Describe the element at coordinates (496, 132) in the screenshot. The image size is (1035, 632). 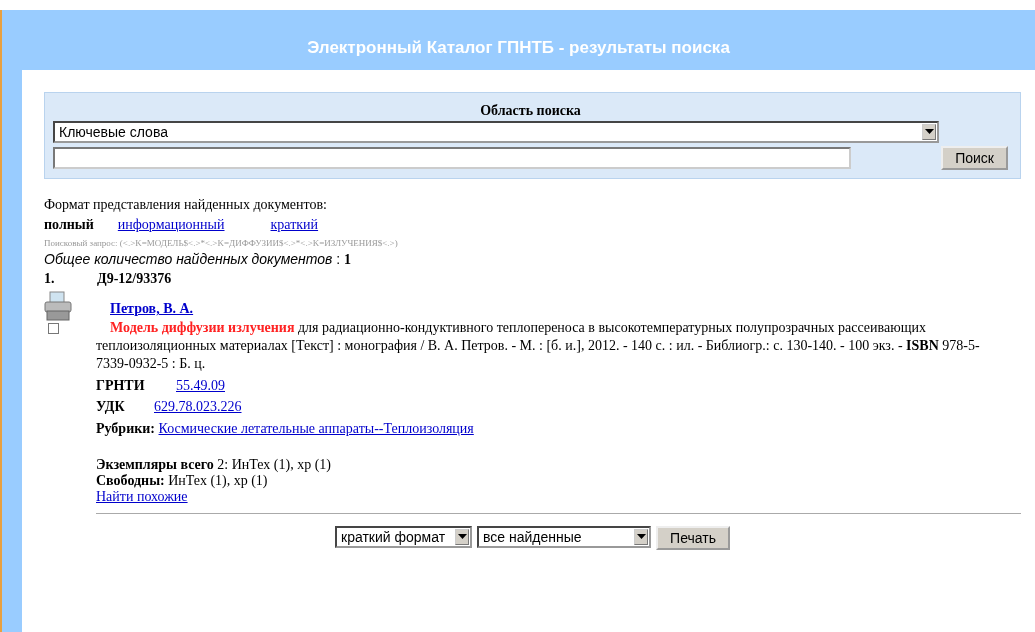
I see `search-area-dropdown: Ключевые слова` at that location.